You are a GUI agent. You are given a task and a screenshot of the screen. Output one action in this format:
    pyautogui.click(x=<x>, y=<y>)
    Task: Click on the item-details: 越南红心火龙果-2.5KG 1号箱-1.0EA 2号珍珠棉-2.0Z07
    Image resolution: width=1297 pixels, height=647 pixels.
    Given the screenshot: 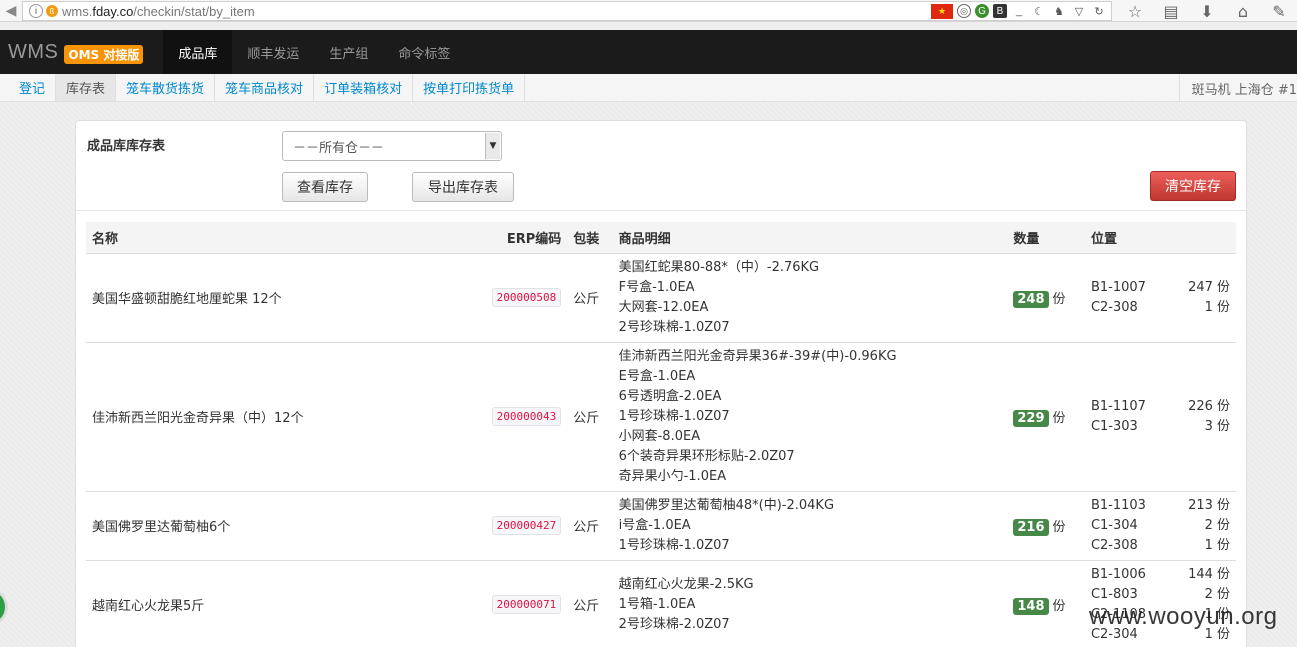 What is the action you would take?
    pyautogui.click(x=810, y=603)
    